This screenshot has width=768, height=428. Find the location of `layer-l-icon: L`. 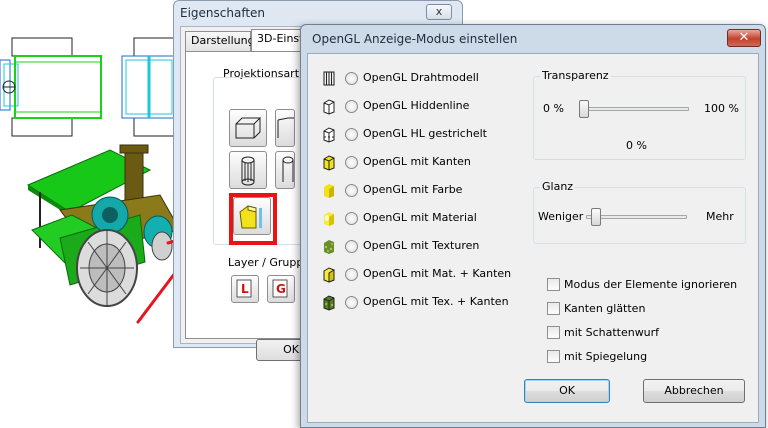

layer-l-icon: L is located at coordinates (244, 288).